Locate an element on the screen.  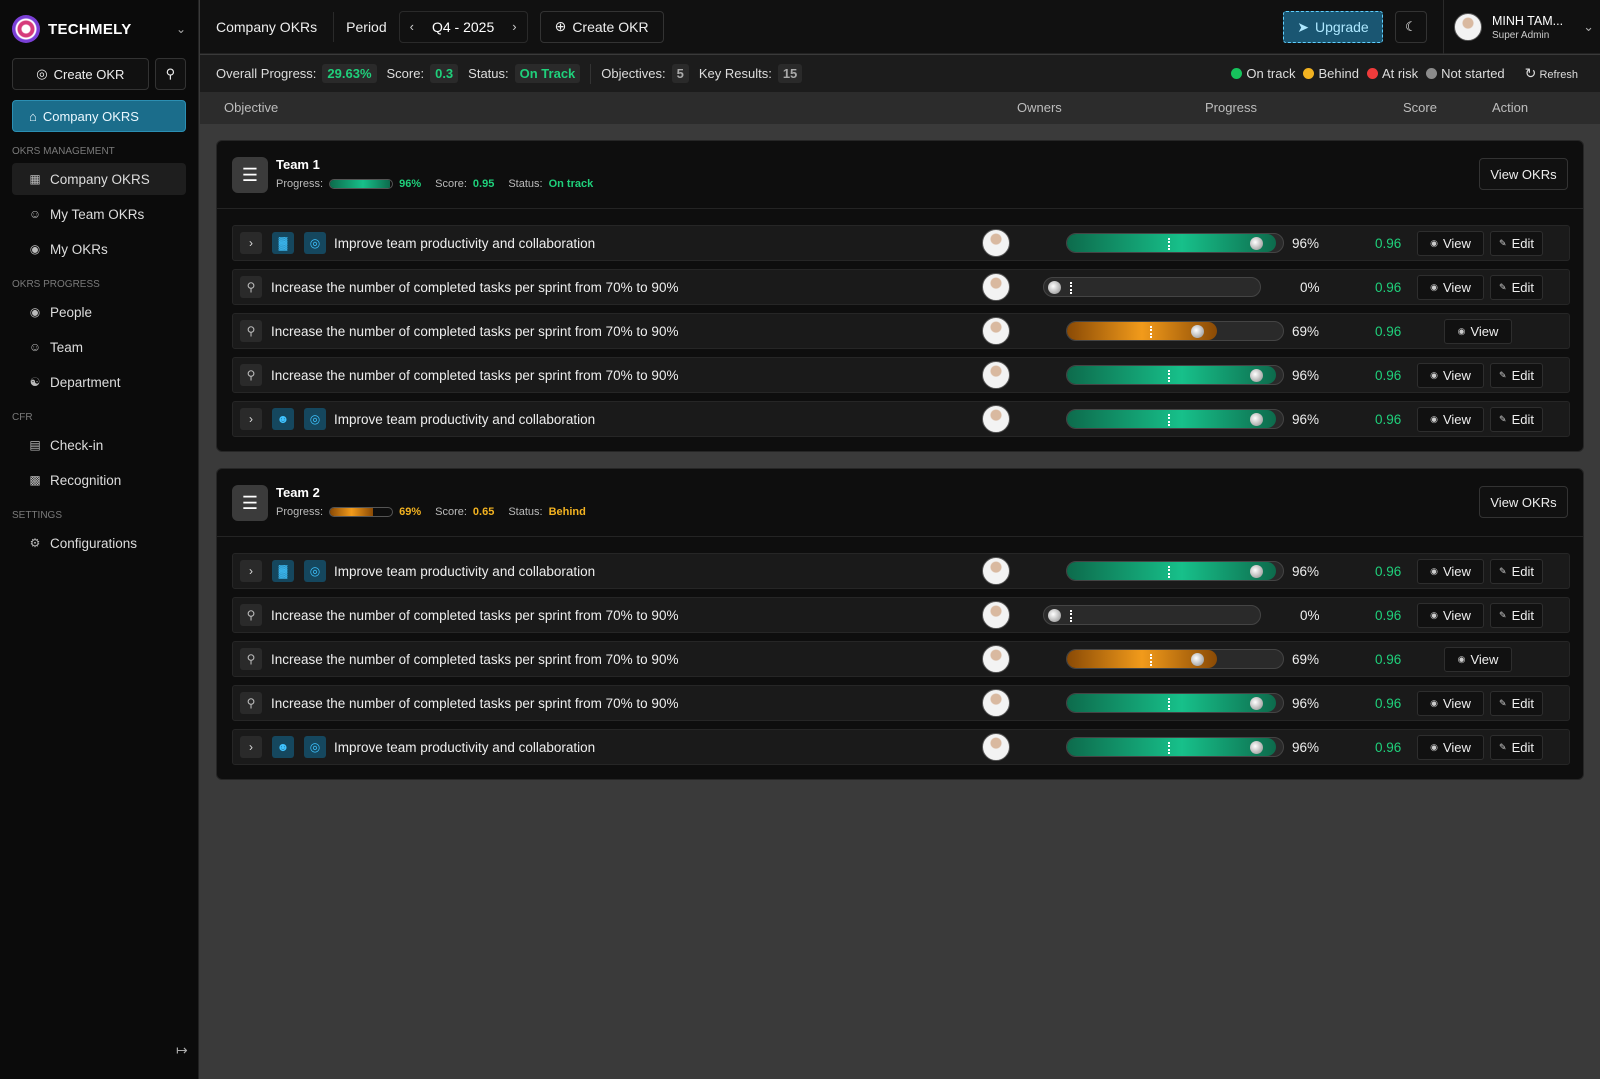
search-button: ⚲ is located at coordinates (170, 74).